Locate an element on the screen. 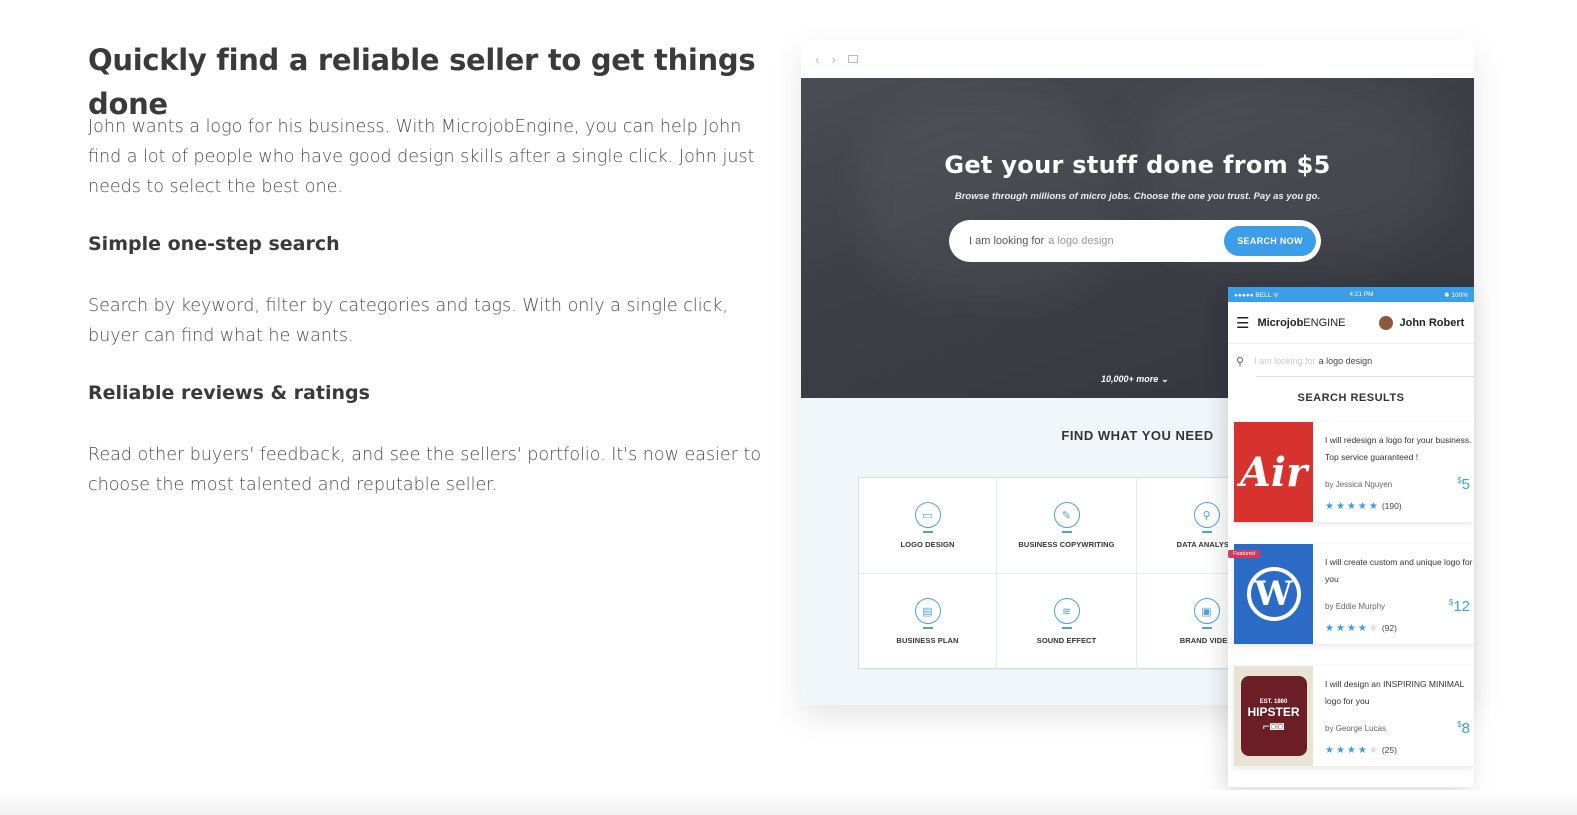 This screenshot has width=1577, height=815. results-title: SEARCH RESULTS is located at coordinates (1351, 398).